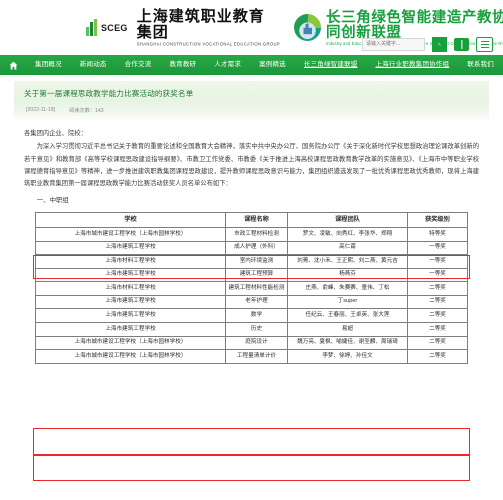 The image size is (503, 500). Describe the element at coordinates (331, 65) in the screenshot. I see `nav-item-6: 长三角绿智建联盟` at that location.